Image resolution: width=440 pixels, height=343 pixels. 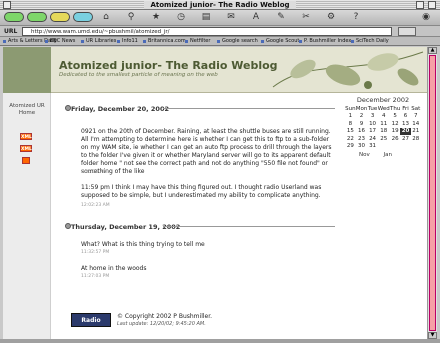 I want to click on calendar-day: 5, so click(x=395, y=117).